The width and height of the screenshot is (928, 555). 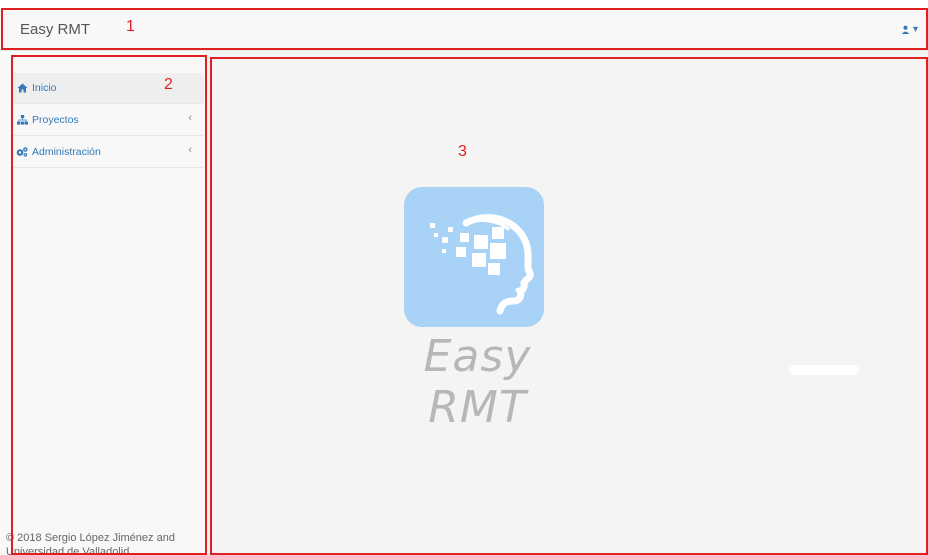 What do you see at coordinates (477, 382) in the screenshot?
I see `logo-wordmark: Easy RMT` at bounding box center [477, 382].